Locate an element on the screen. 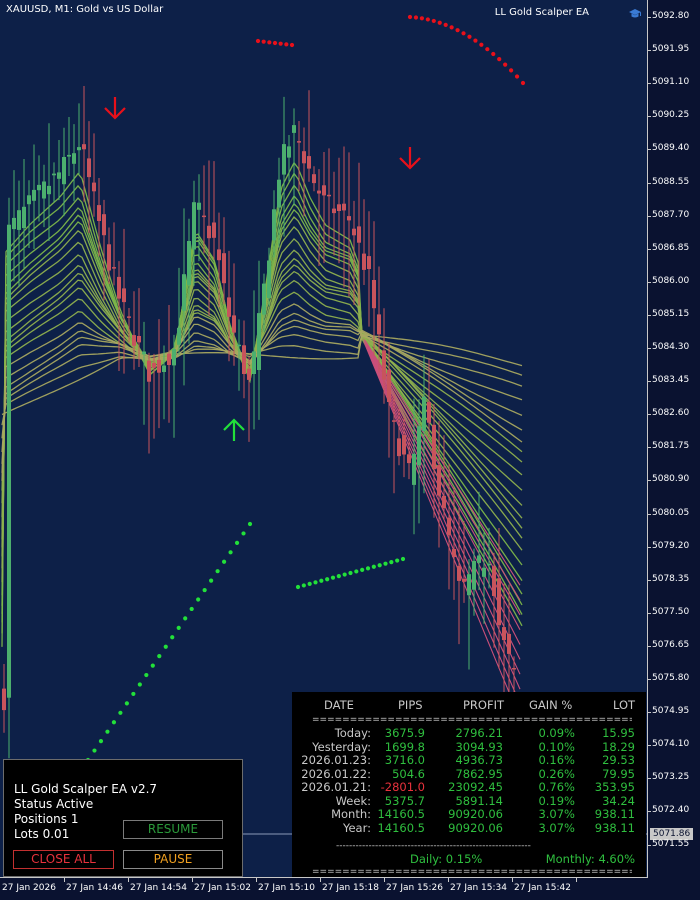  ea-status-row: Status Active is located at coordinates (53, 804).